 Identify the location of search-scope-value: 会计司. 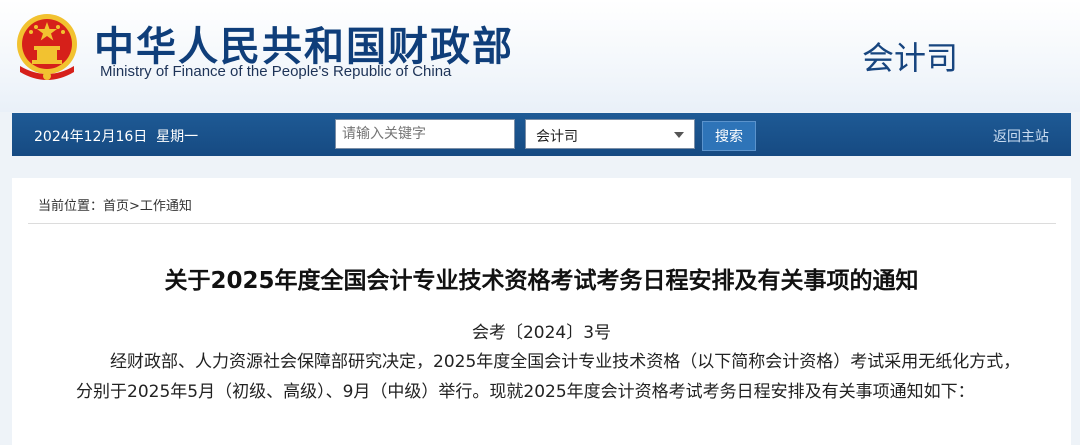
(557, 137).